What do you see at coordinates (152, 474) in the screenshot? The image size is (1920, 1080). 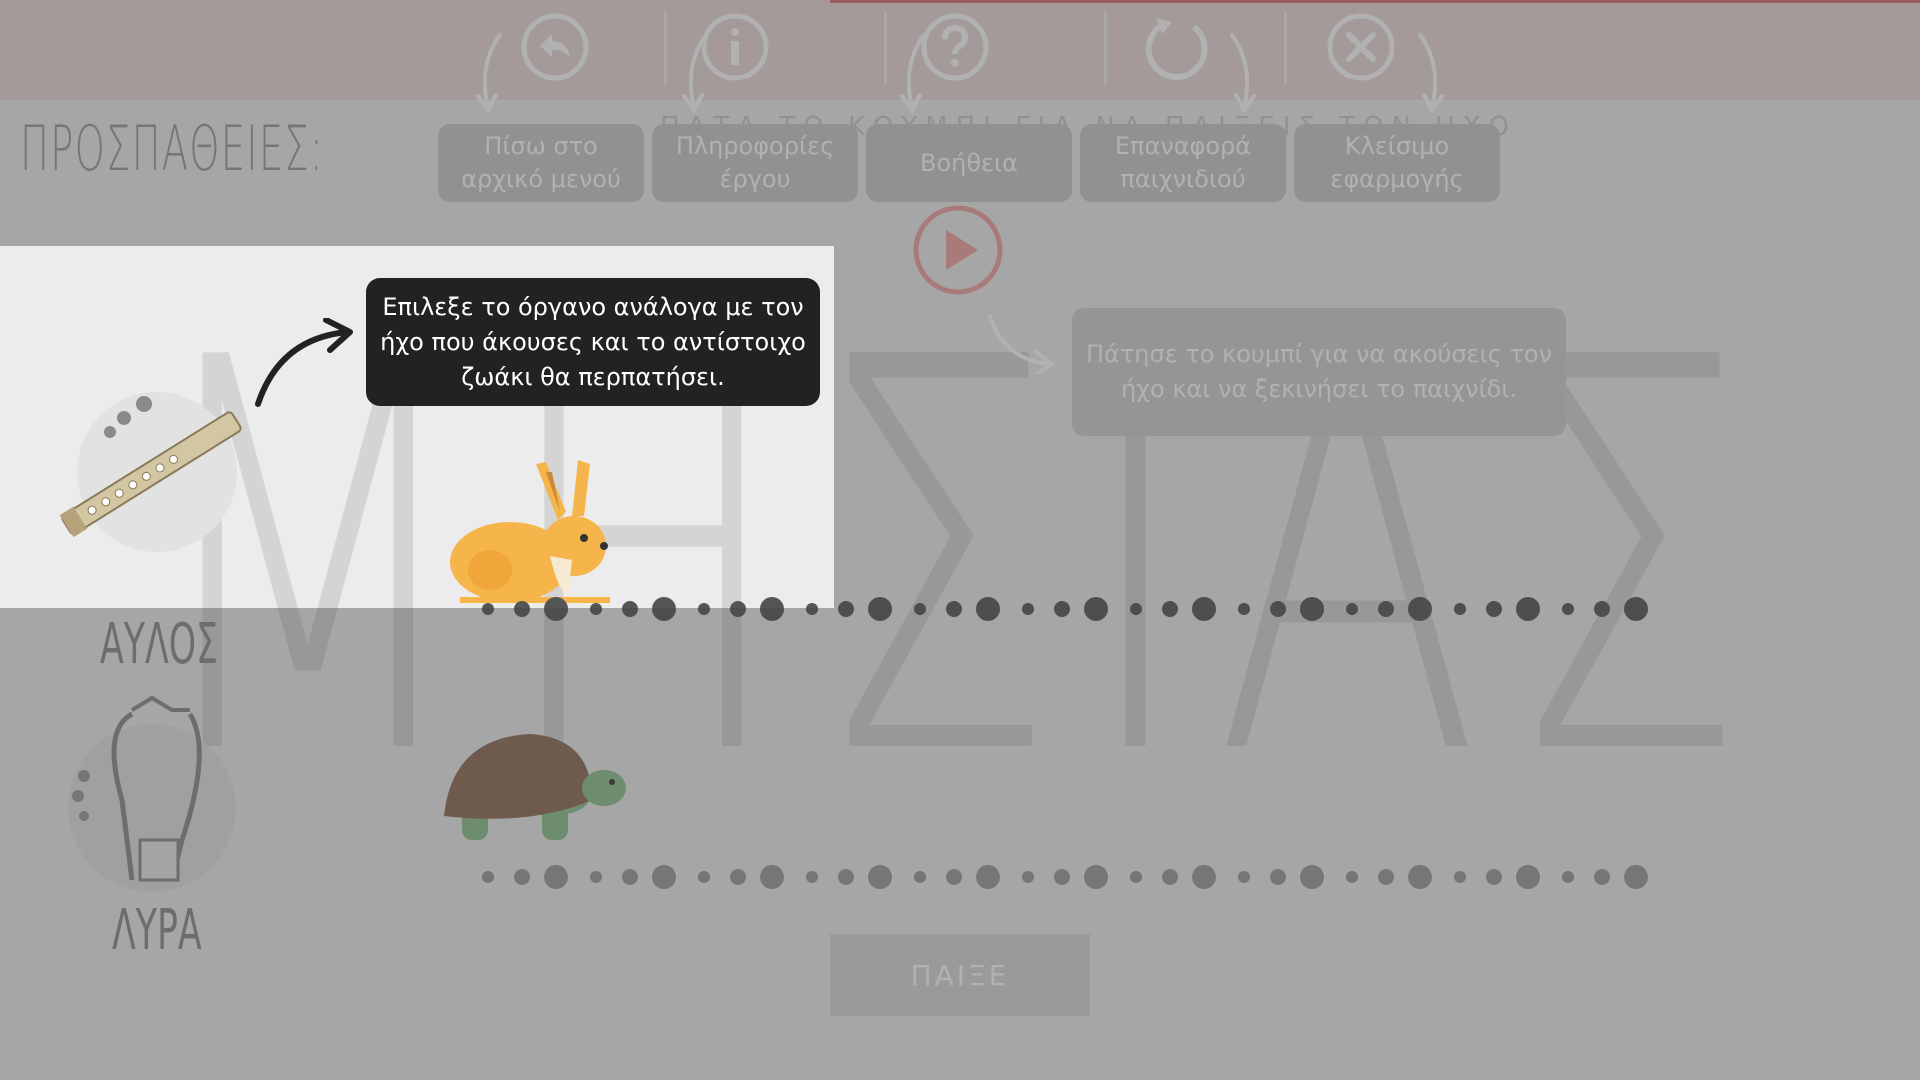 I see `aulos-flute-icon` at bounding box center [152, 474].